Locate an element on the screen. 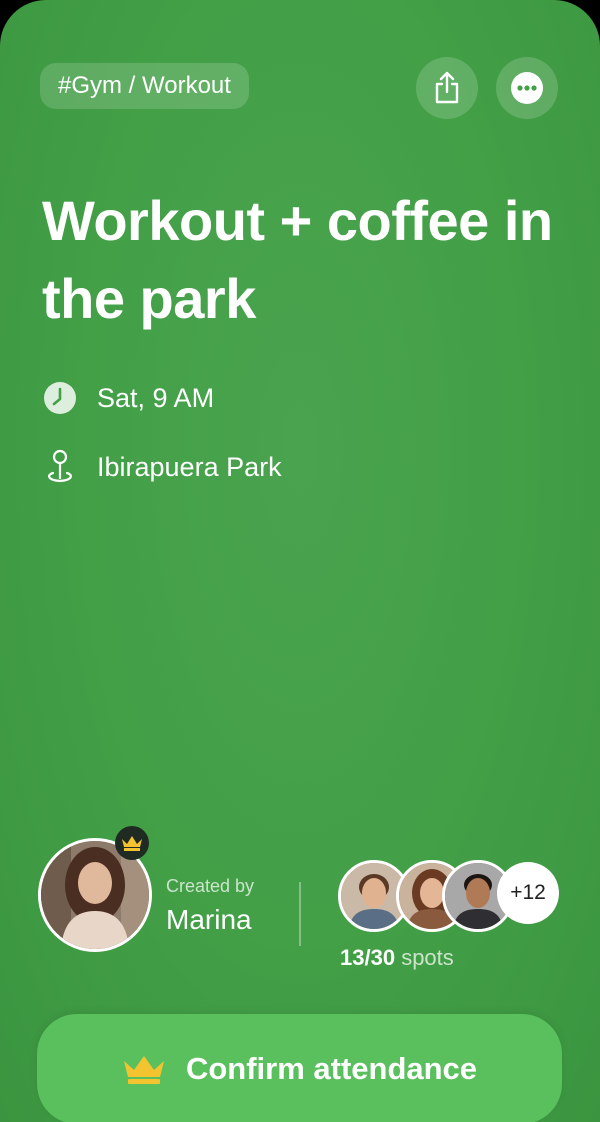 The height and width of the screenshot is (1122, 600). event-time-row: Sat, 9 AM is located at coordinates (128, 398).